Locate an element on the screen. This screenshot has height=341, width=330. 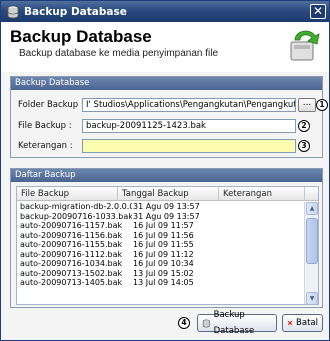
cell-date: 16 Jul 09 11:55 is located at coordinates (163, 244).